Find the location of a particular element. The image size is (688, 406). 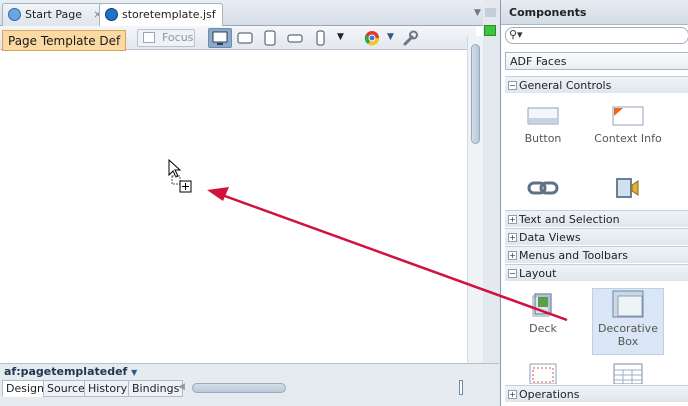

library-selector: ADF Faces is located at coordinates (596, 61).